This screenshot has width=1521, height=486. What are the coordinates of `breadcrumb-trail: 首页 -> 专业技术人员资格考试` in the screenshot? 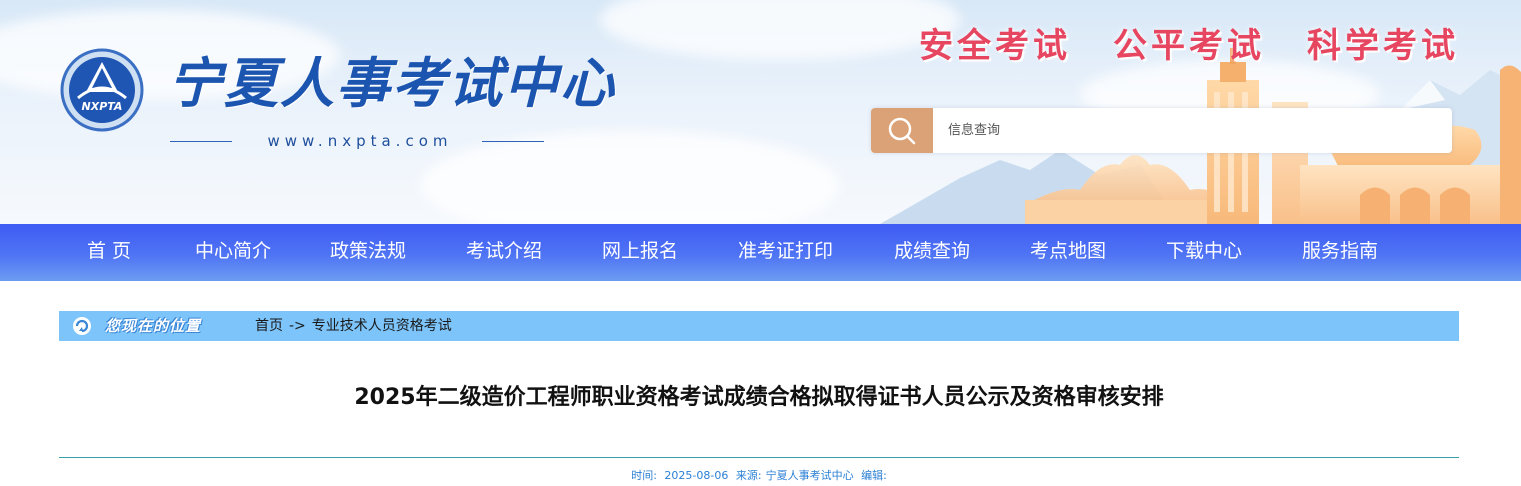 It's located at (353, 326).